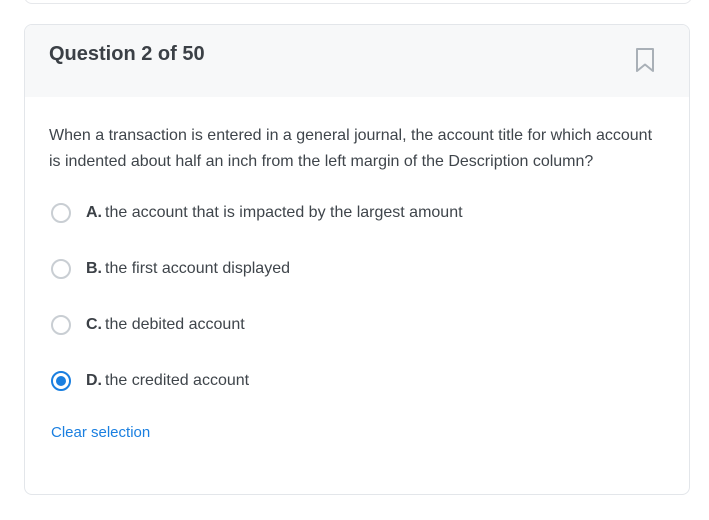  I want to click on option-b: B. the first account displayed, so click(357, 284).